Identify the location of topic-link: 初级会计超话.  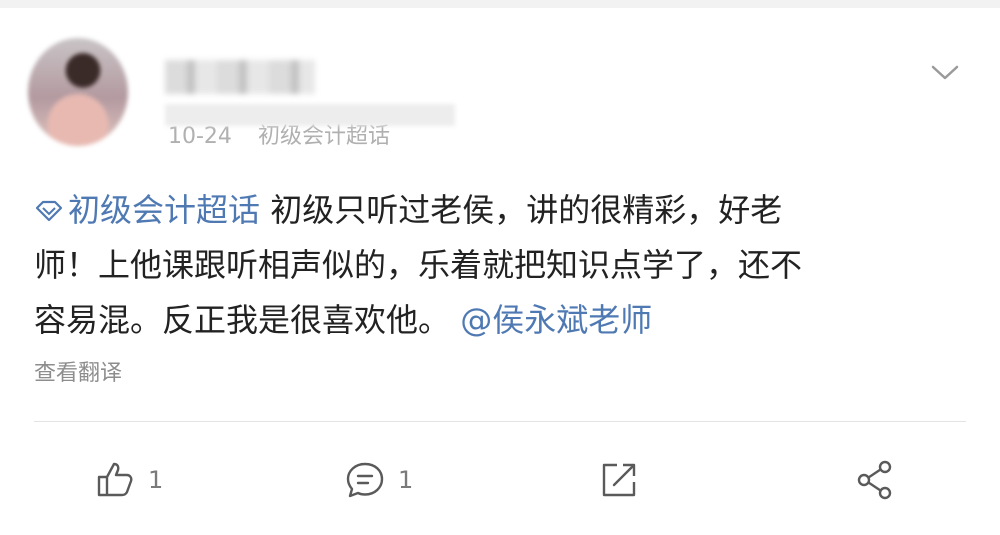
(147, 210).